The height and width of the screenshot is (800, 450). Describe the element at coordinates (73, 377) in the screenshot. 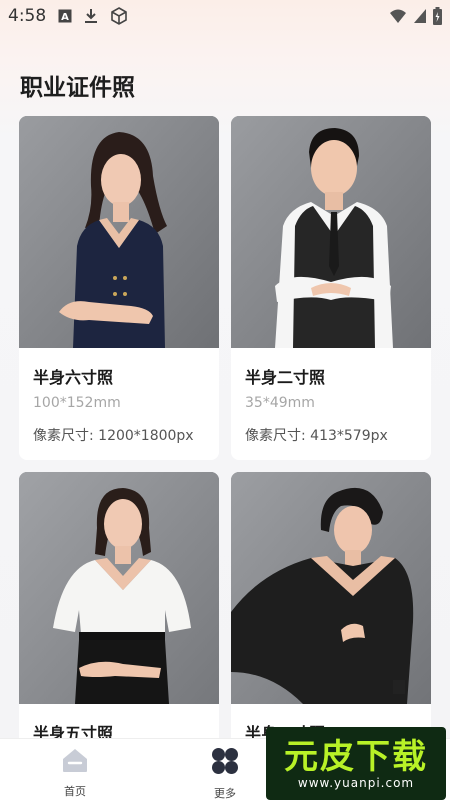

I see `card-title: 半身六寸照` at that location.